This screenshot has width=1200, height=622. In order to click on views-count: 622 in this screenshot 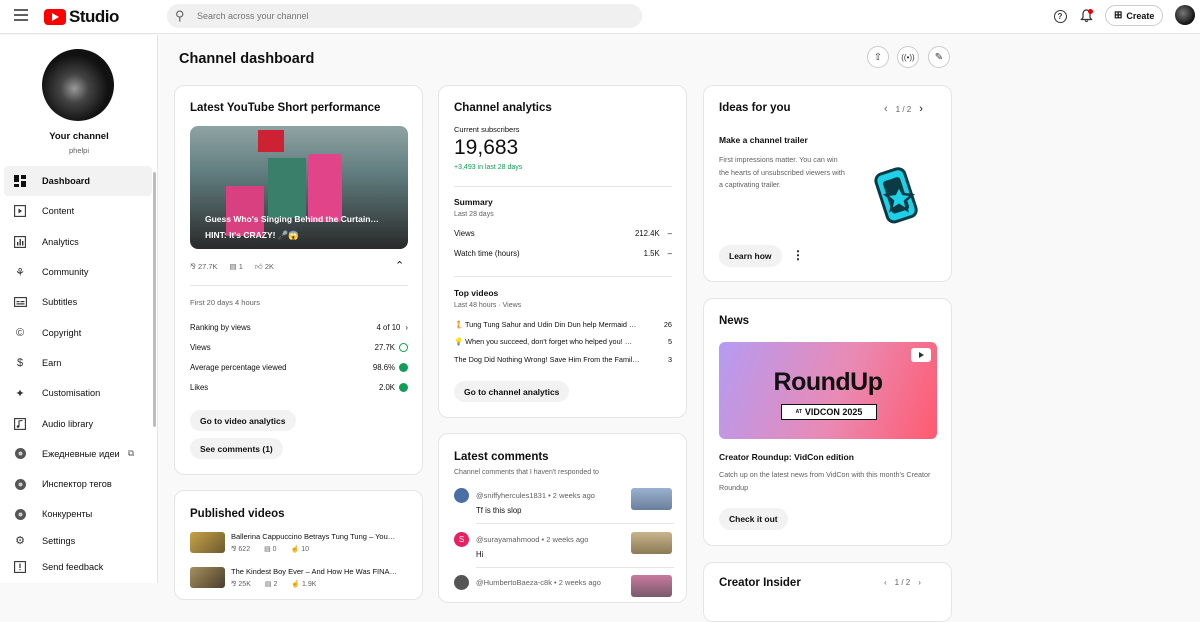, I will do `click(244, 549)`.